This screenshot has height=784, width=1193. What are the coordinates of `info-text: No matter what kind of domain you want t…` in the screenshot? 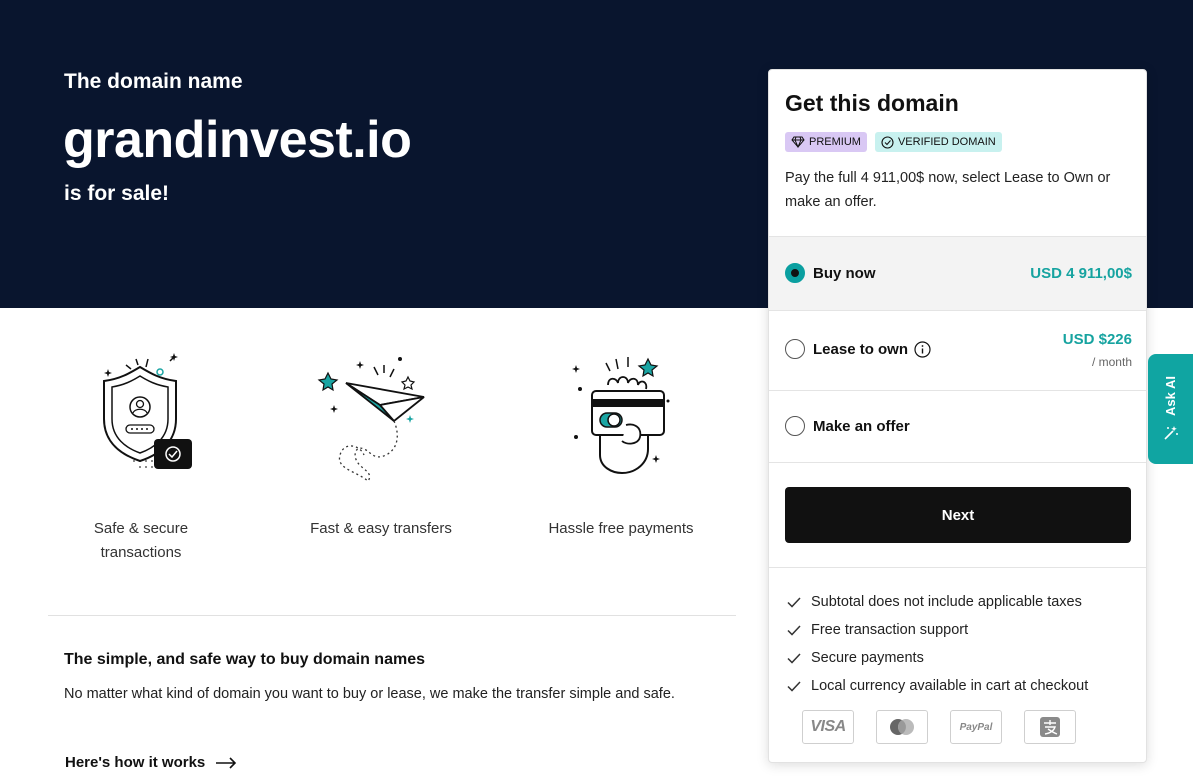 It's located at (369, 694).